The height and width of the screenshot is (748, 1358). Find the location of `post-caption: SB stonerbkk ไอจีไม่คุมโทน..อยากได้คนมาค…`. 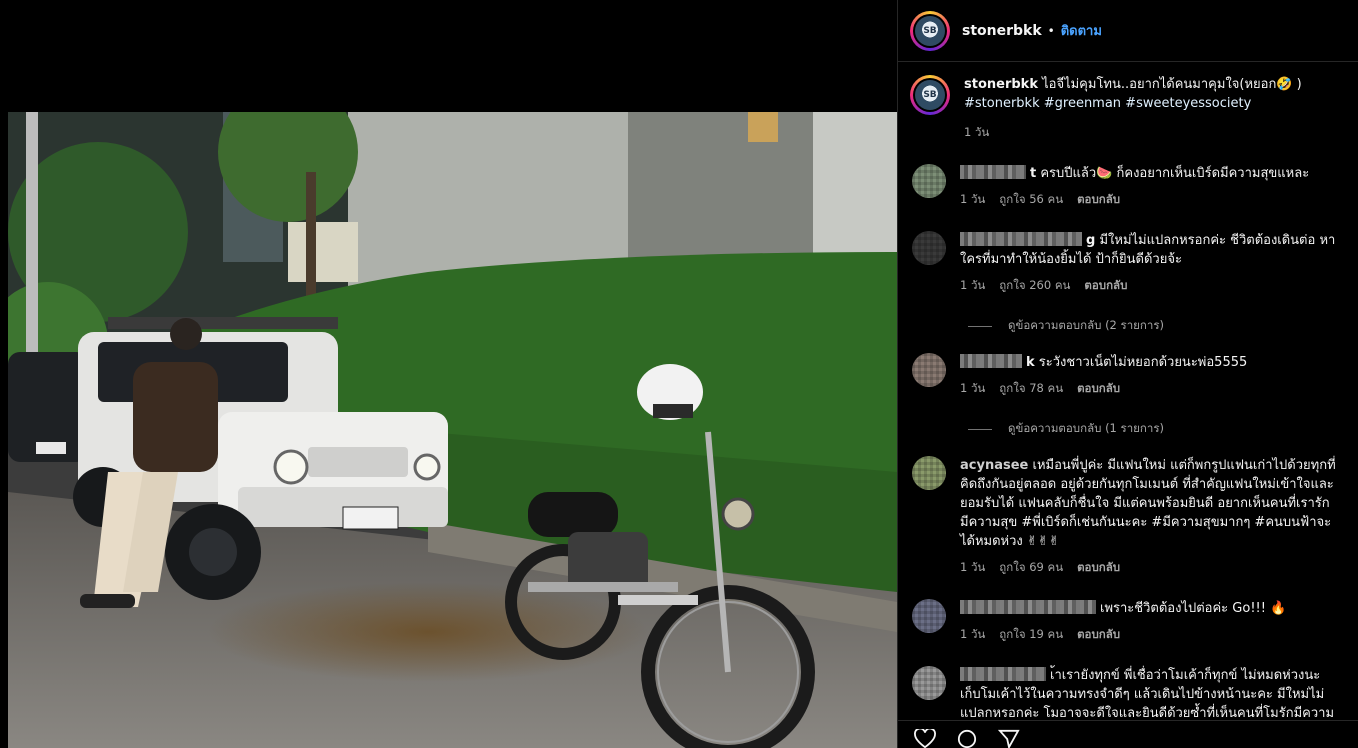

post-caption: SB stonerbkk ไอจีไม่คุมโทน..อยากได้คนมาค… is located at coordinates (1128, 102).